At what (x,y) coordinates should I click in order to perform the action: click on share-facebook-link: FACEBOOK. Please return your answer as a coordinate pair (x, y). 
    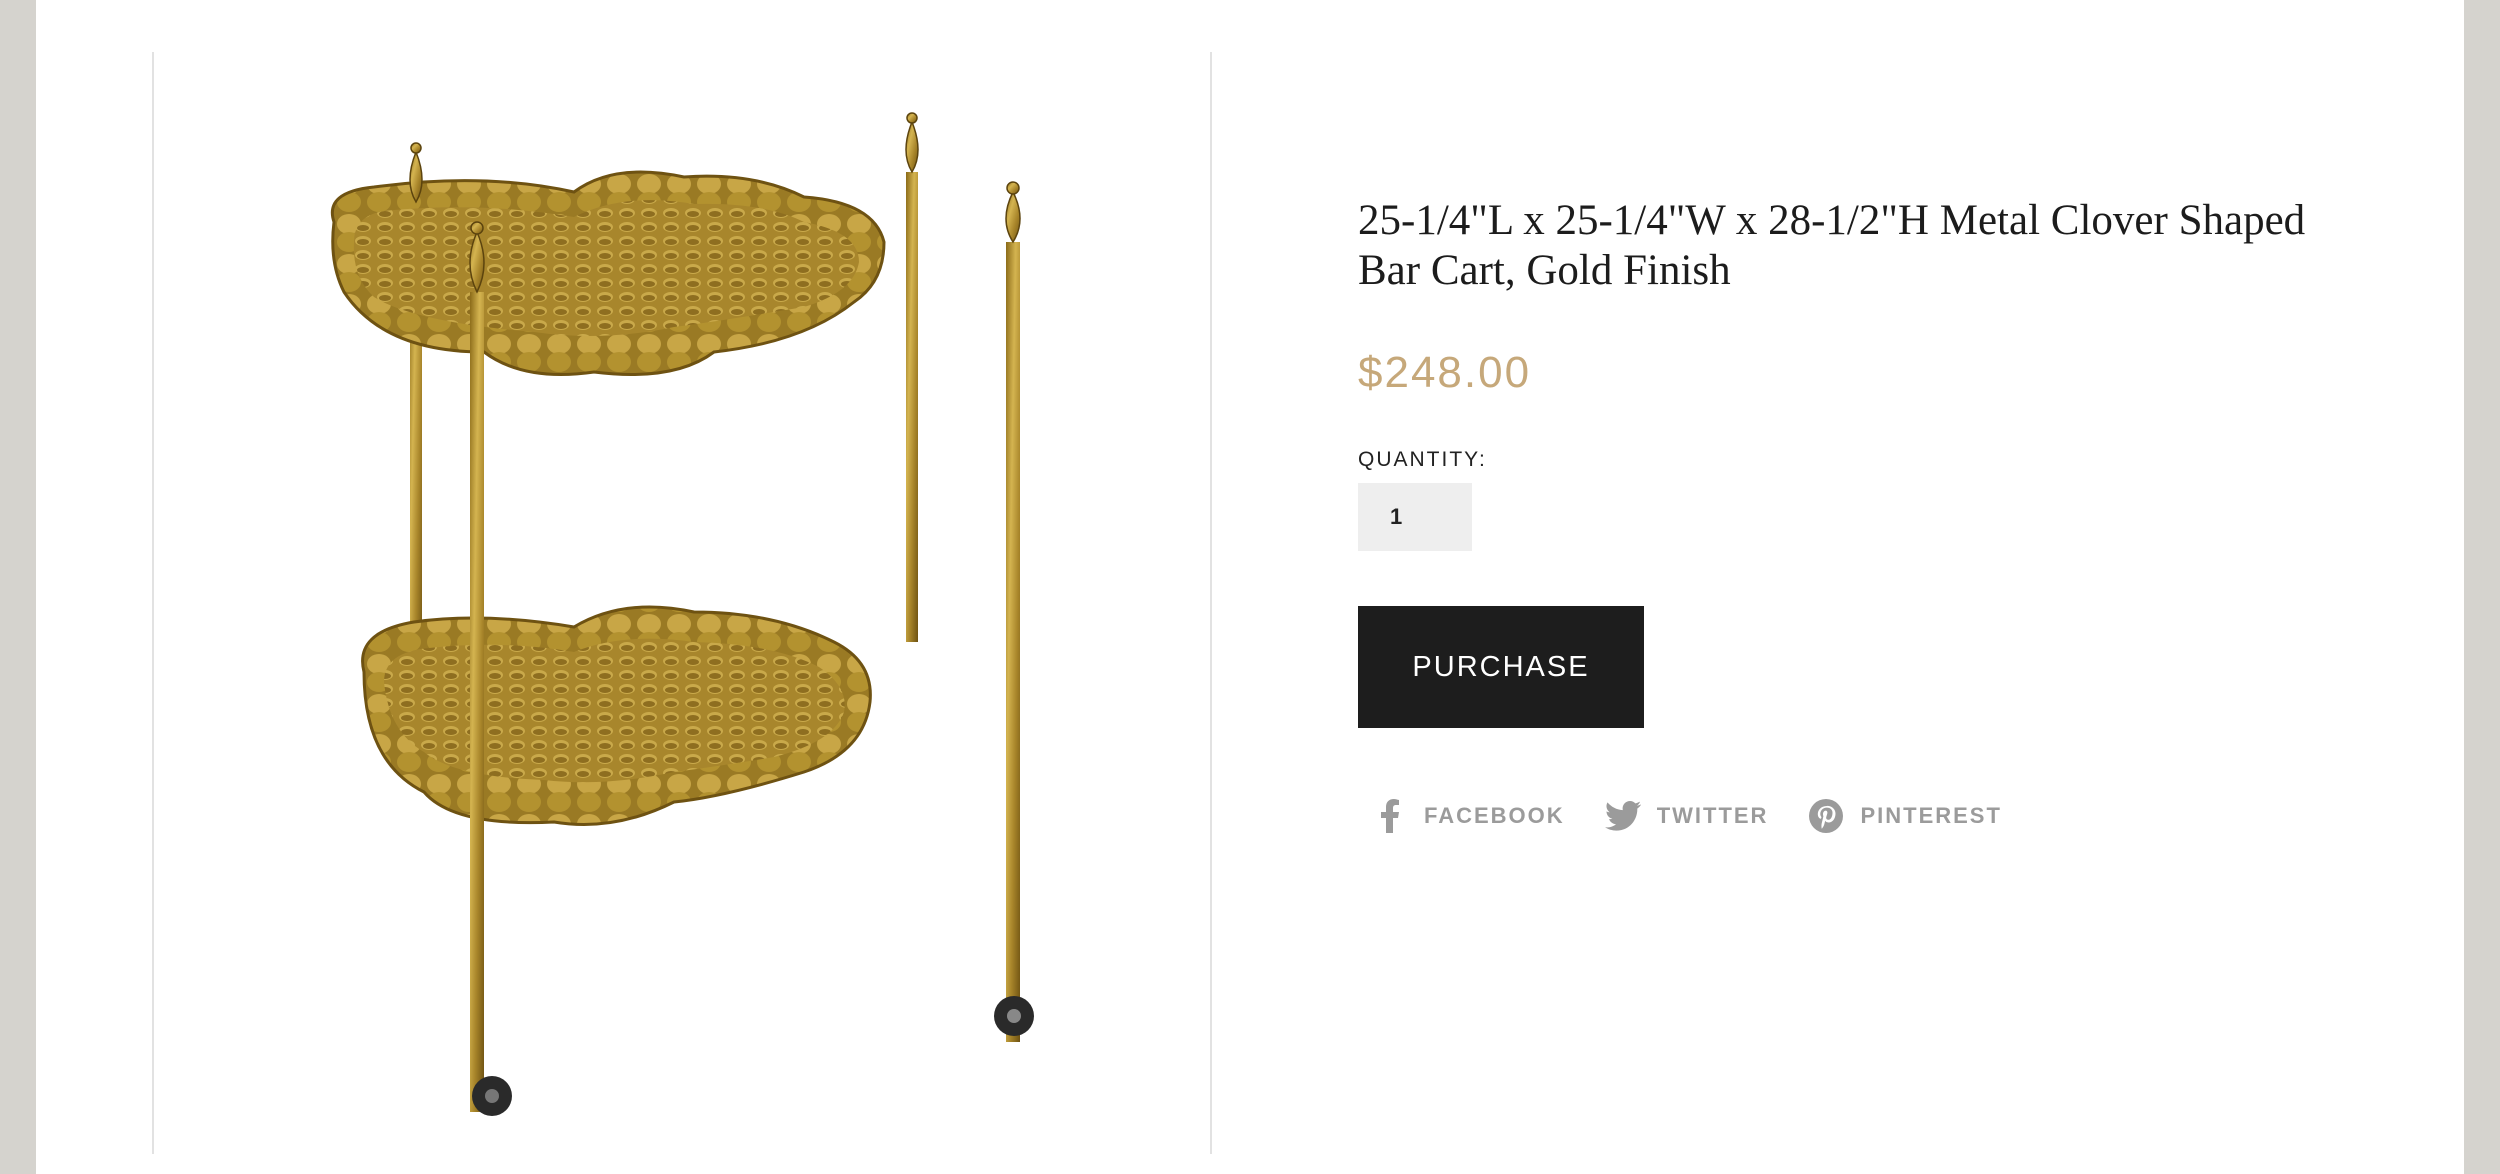
    Looking at the image, I should click on (1467, 816).